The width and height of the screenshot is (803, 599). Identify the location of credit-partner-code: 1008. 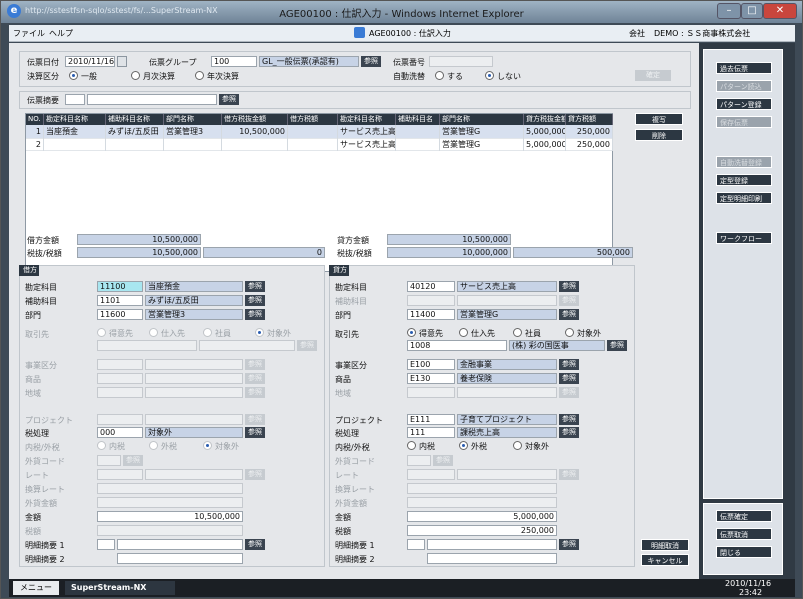
(457, 345).